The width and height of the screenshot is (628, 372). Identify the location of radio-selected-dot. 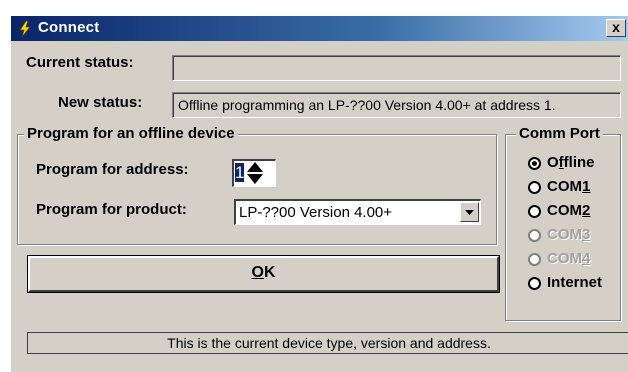
(534, 163).